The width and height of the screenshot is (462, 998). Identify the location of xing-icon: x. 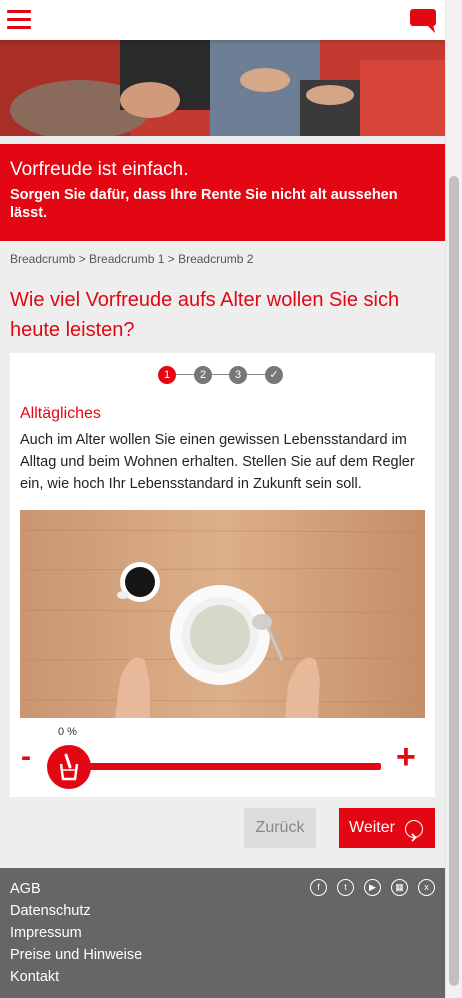
(426, 887).